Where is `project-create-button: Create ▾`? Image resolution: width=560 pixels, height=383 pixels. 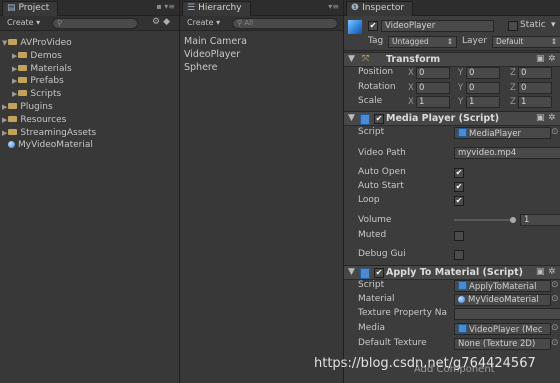
project-create-button: Create ▾ is located at coordinates (23, 22).